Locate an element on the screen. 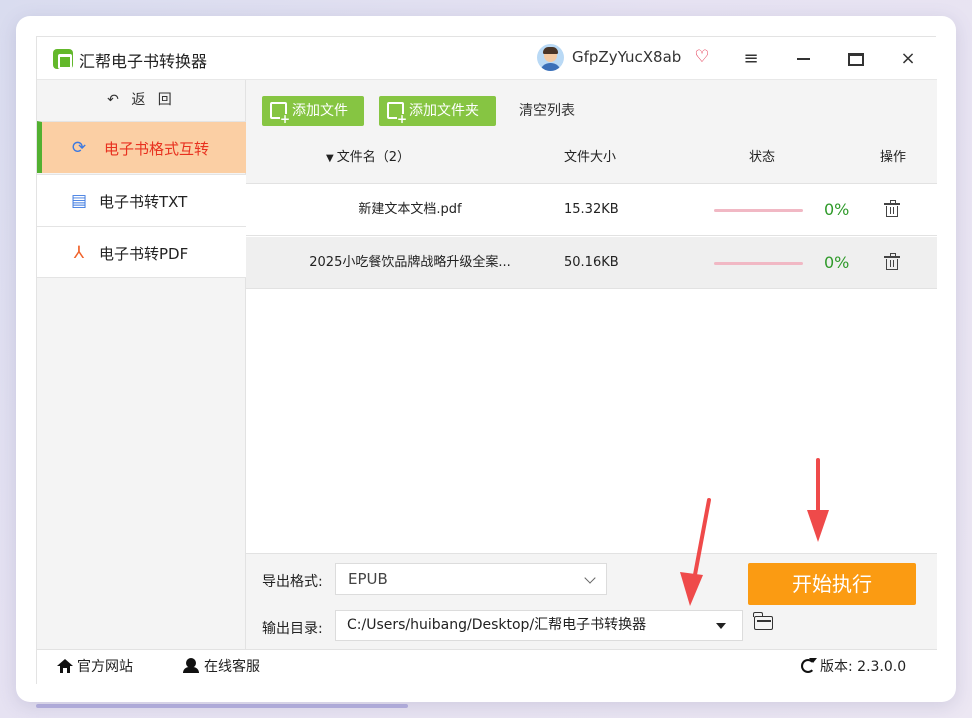 The width and height of the screenshot is (972, 718). file-size: 15.32KB is located at coordinates (591, 209).